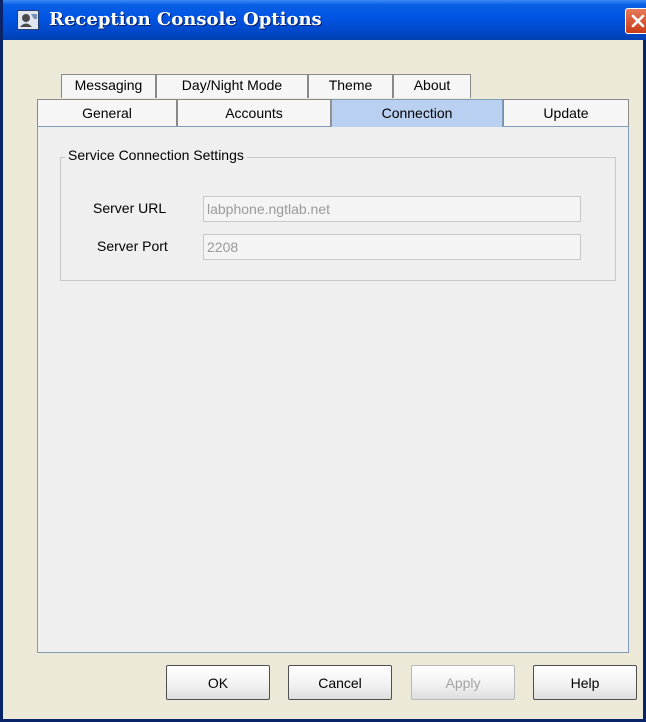  I want to click on server-url-label: Server URL, so click(130, 208).